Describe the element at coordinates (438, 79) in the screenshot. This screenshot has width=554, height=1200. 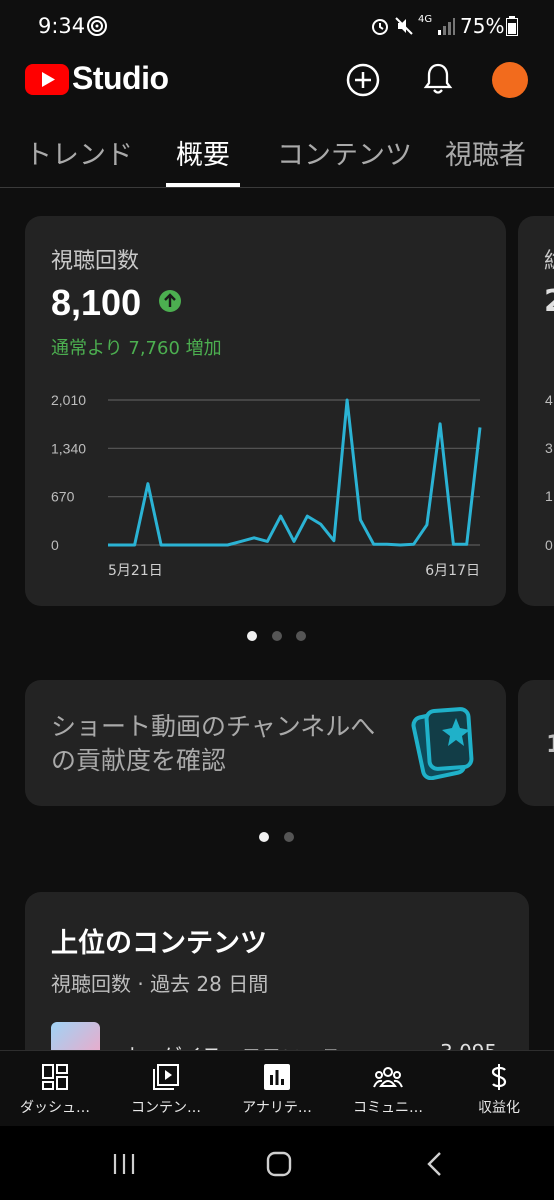
I see `notifications-button` at that location.